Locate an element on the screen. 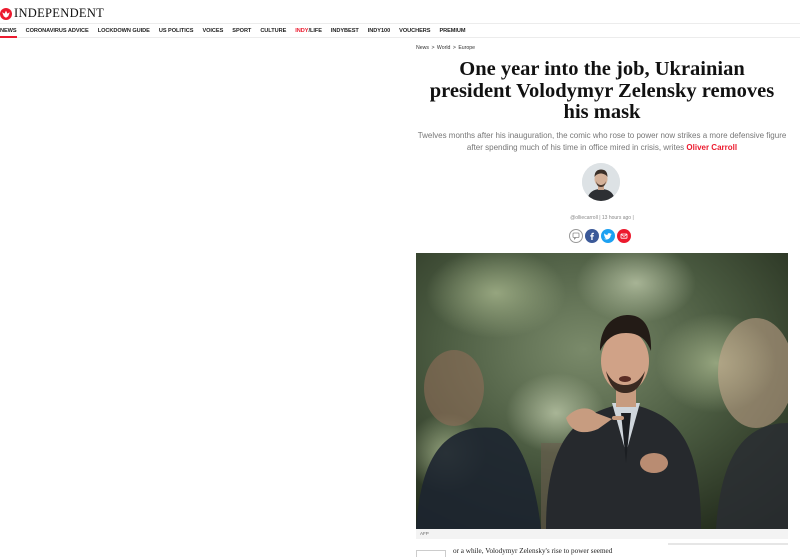 The image size is (800, 557). nav-lockdown-guide: LOCKDOWN GUIDE is located at coordinates (124, 31).